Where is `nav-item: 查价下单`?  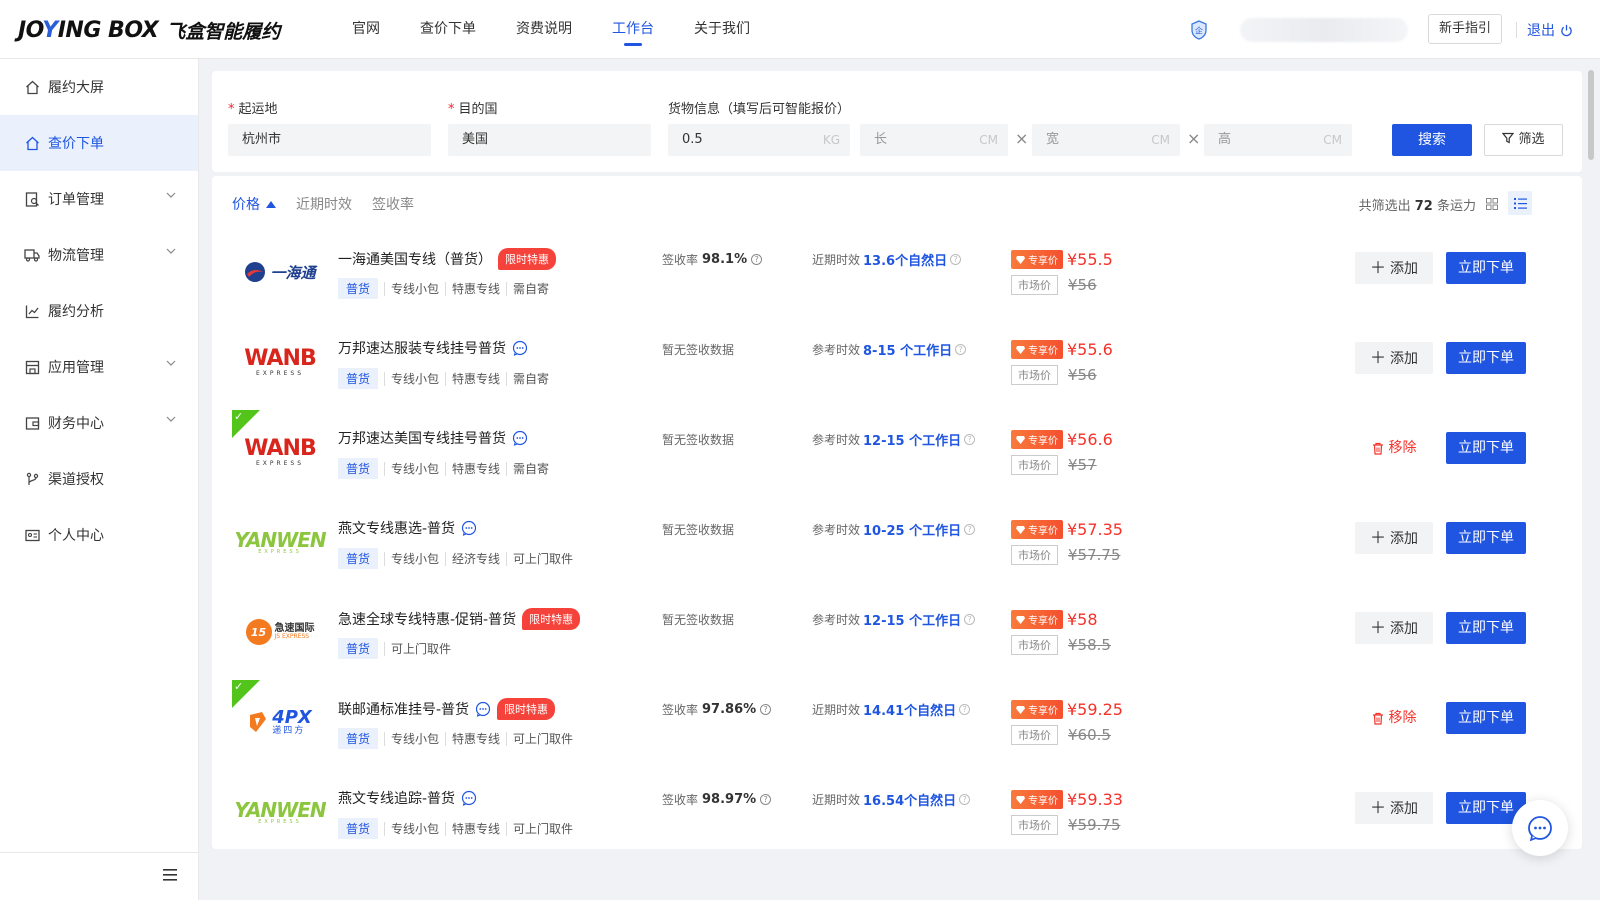
nav-item: 查价下单 is located at coordinates (448, 29).